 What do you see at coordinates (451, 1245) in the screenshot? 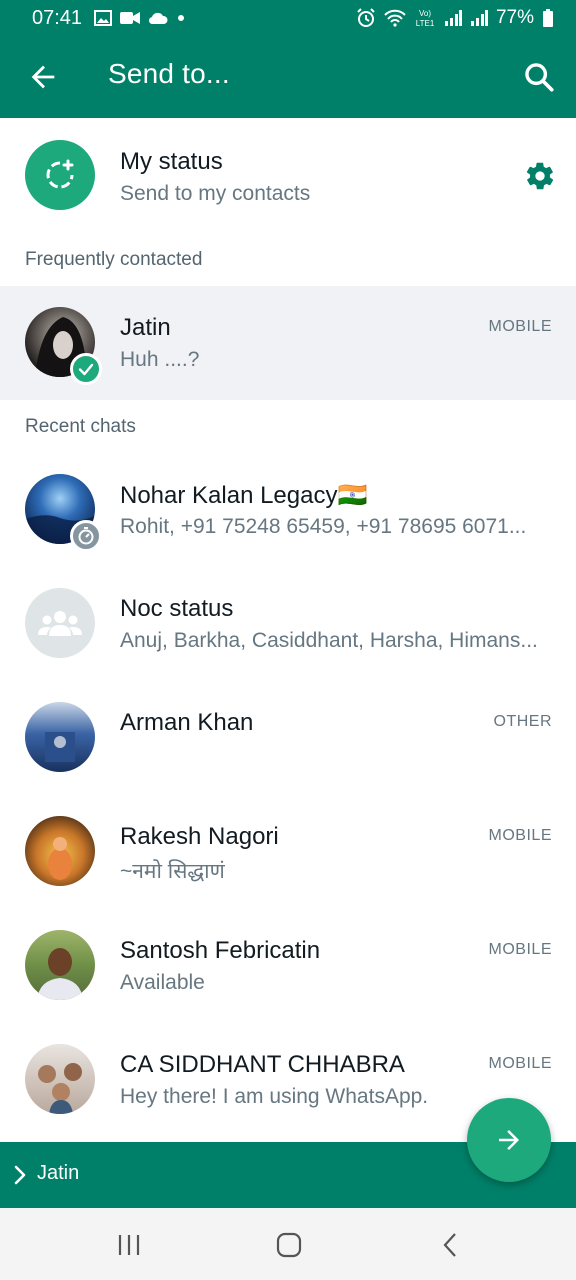
I see `system-back-icon` at bounding box center [451, 1245].